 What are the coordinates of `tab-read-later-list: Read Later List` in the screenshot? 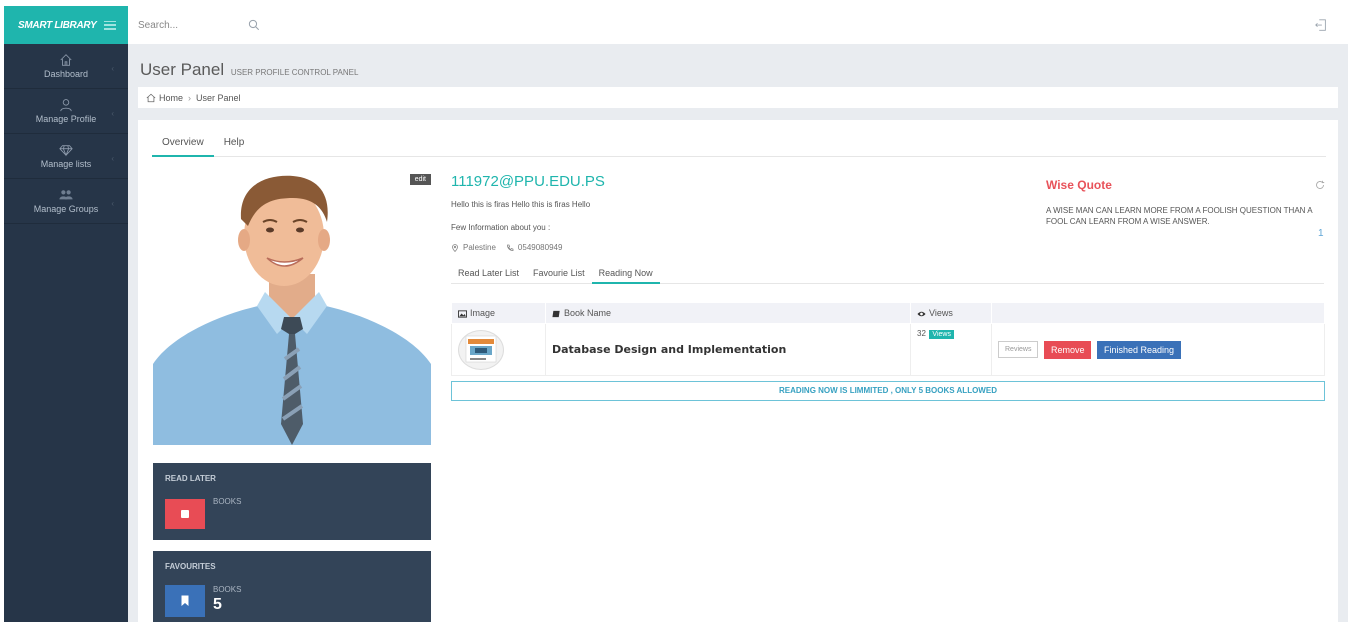 It's located at (488, 275).